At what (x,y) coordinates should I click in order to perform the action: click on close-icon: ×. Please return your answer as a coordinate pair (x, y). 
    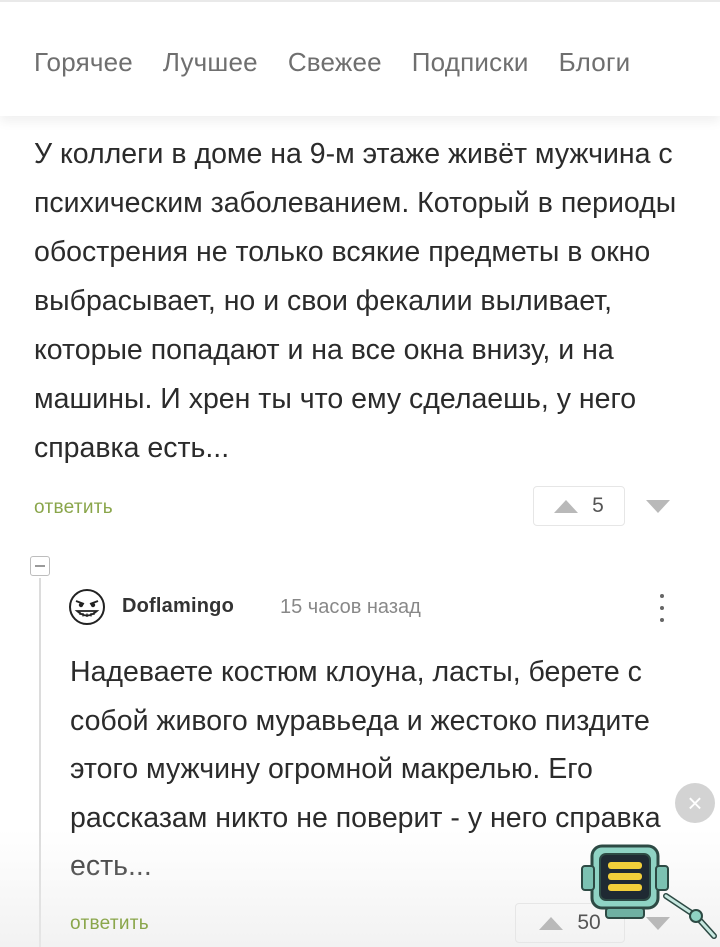
    Looking at the image, I should click on (695, 803).